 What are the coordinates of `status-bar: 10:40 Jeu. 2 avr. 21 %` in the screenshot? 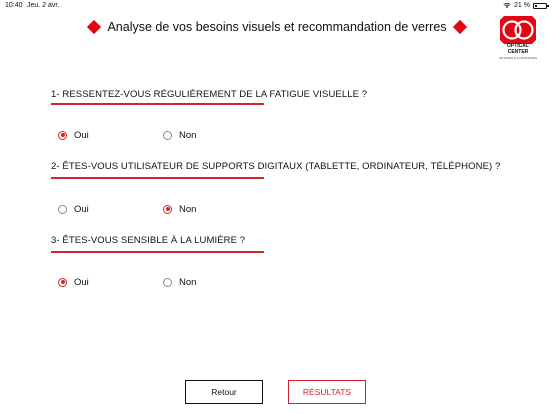 It's located at (276, 6).